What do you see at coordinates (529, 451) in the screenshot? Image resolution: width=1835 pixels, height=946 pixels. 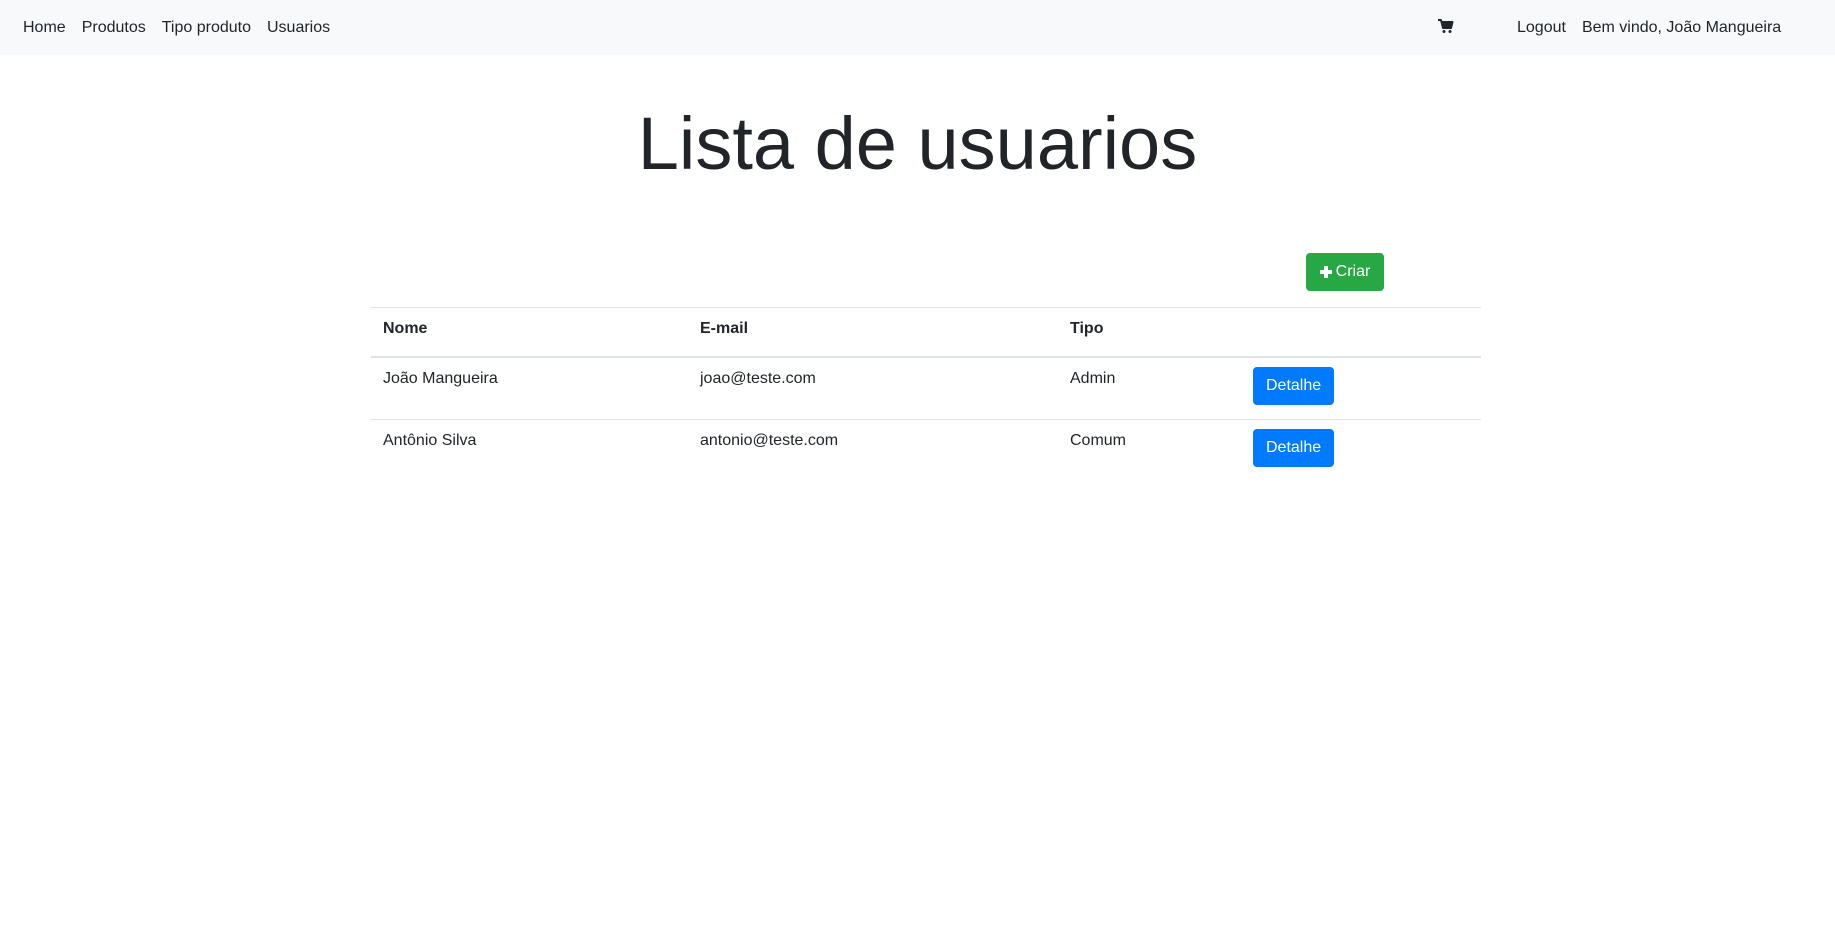 I see `cell-nome: Antônio Silva` at bounding box center [529, 451].